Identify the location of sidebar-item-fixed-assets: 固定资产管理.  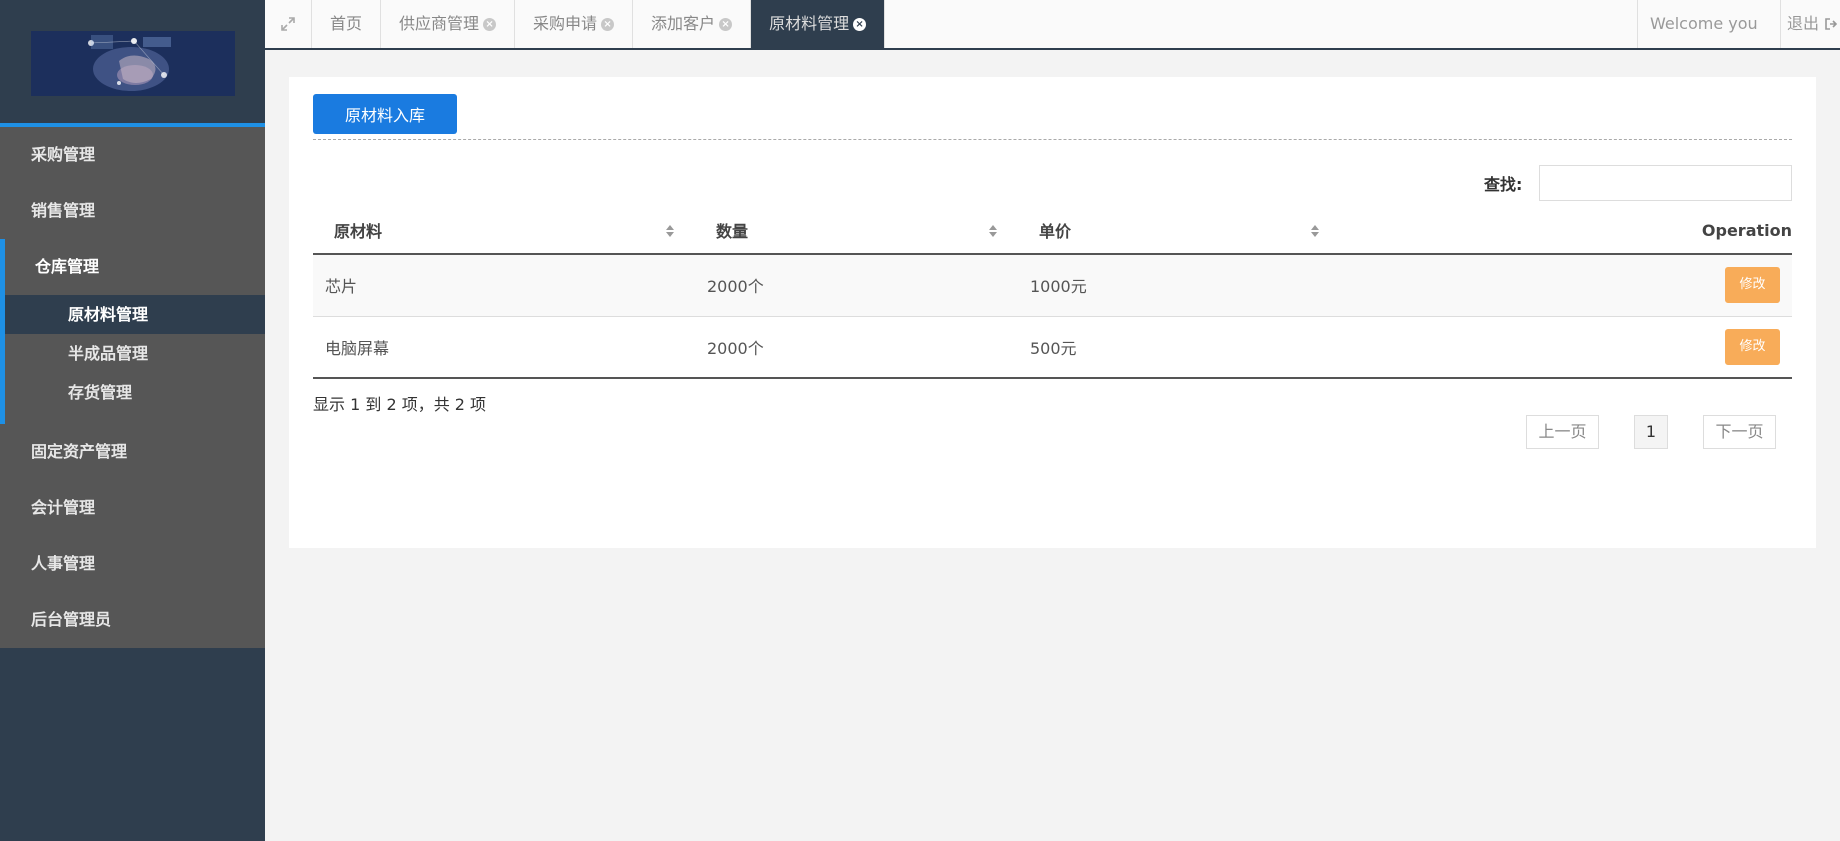
(132, 452).